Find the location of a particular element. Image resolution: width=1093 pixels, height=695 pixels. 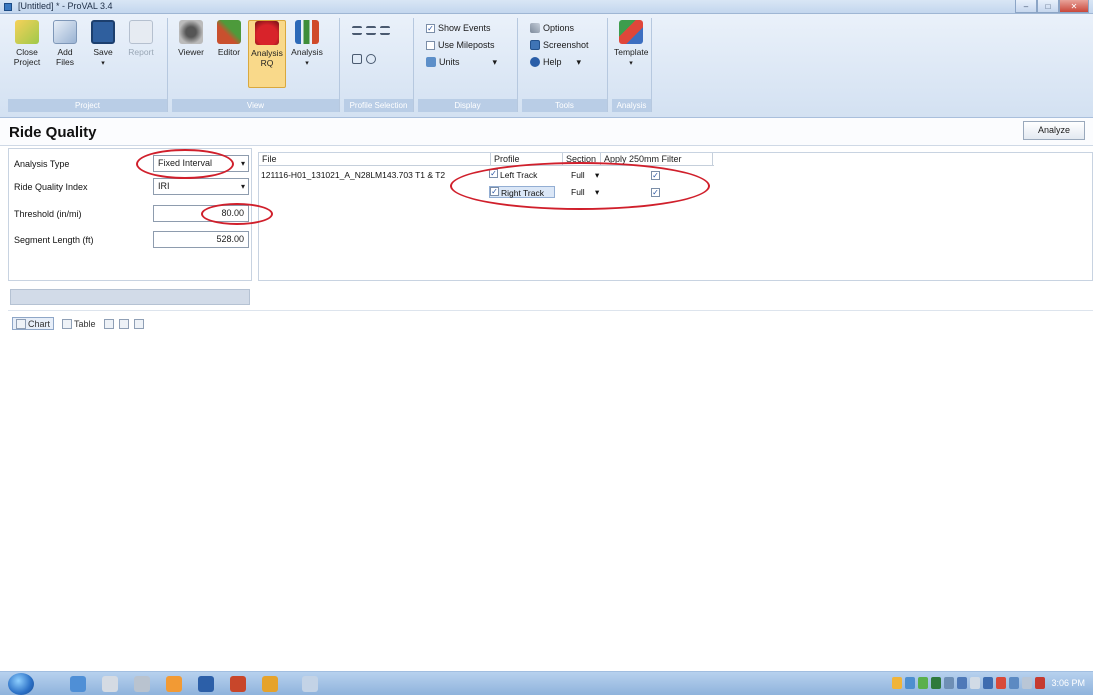

app-icon is located at coordinates (8, 7).